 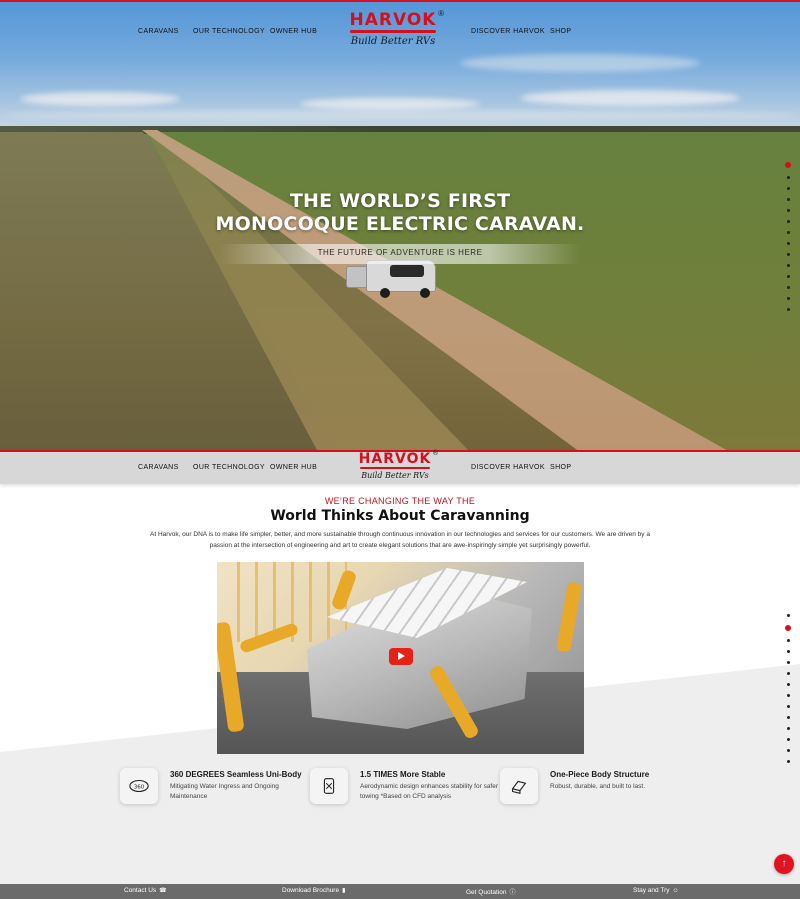 I want to click on video-player, so click(x=400, y=658).